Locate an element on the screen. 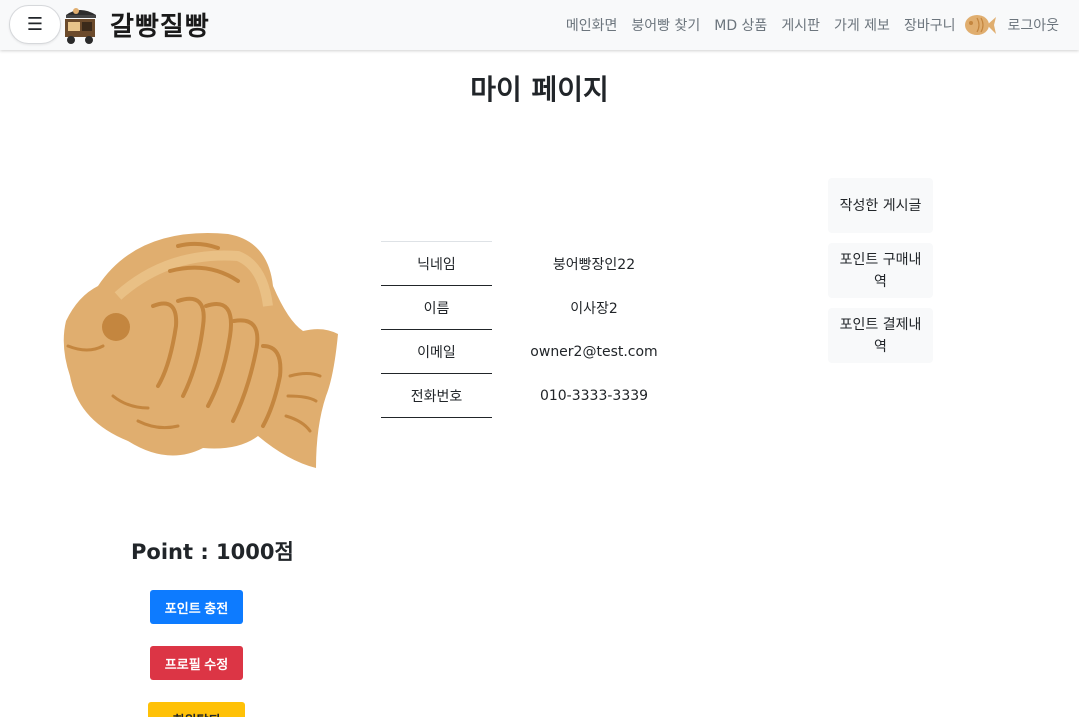 This screenshot has width=1079, height=717. hamburger-menu-icon: ☰ is located at coordinates (35, 24).